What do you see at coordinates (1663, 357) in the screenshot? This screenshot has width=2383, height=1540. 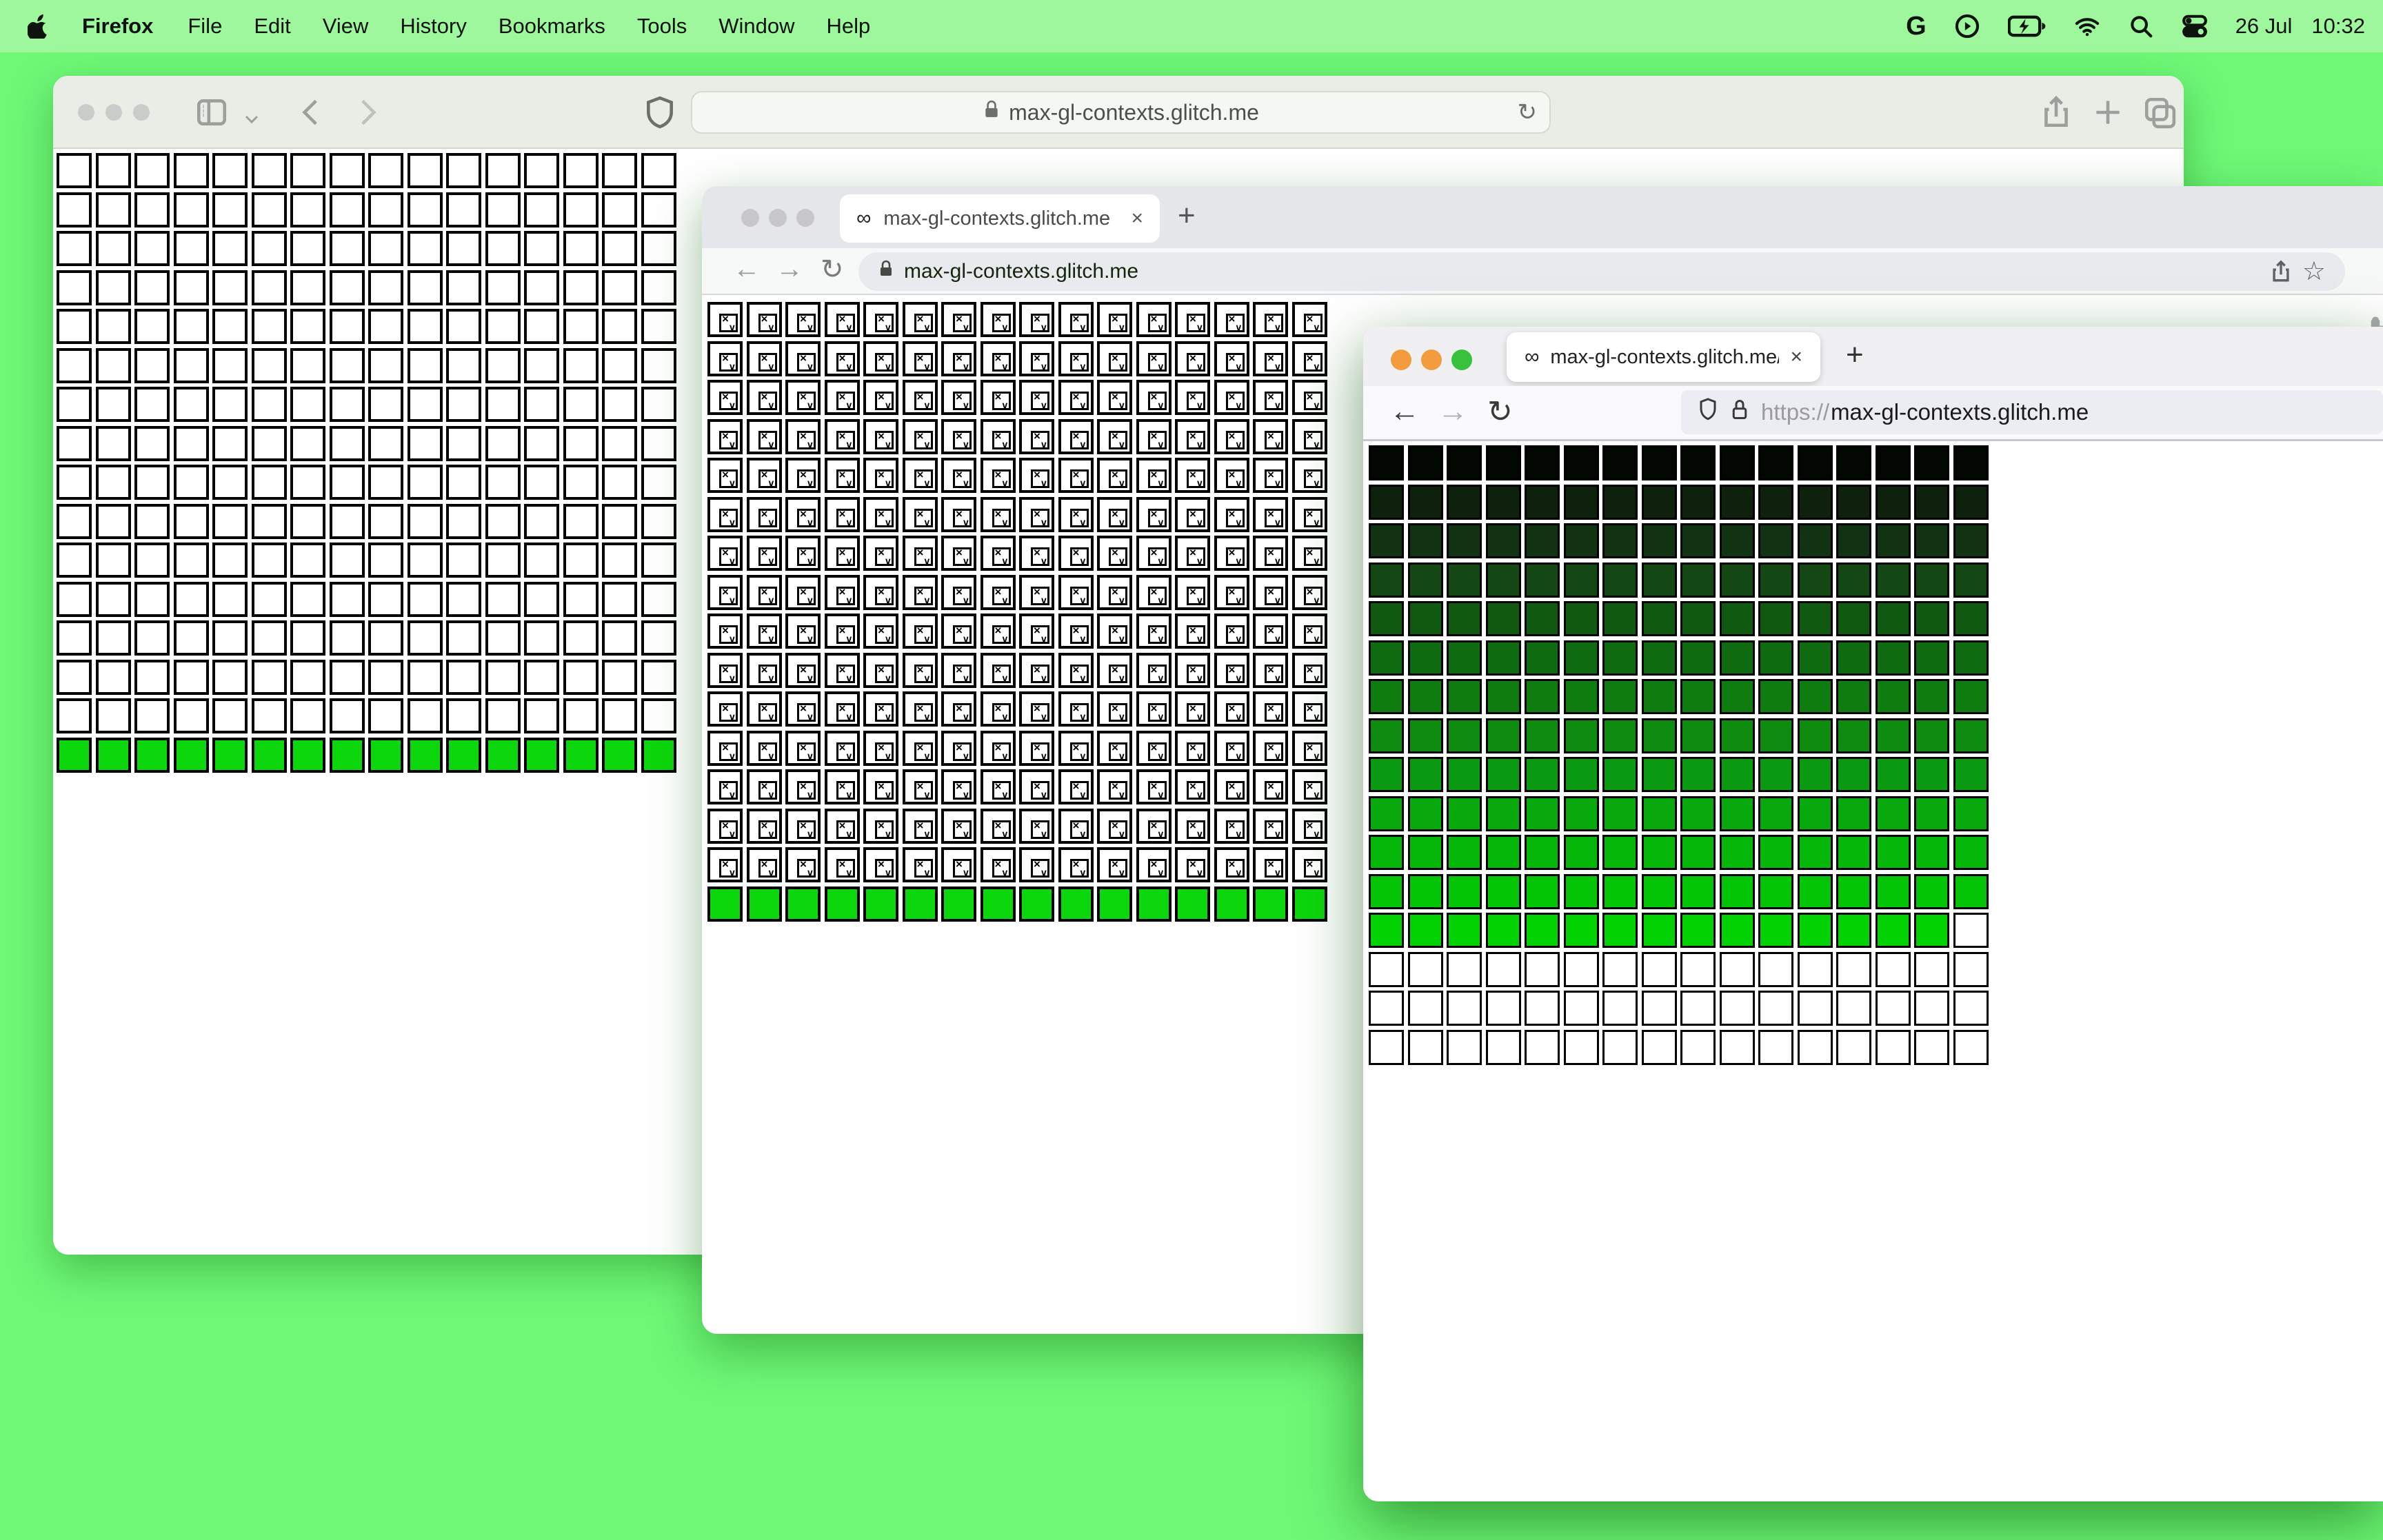 I see `tab-max-gl-contexts: ∞ max-gl-contexts.glitch.me/ ×` at bounding box center [1663, 357].